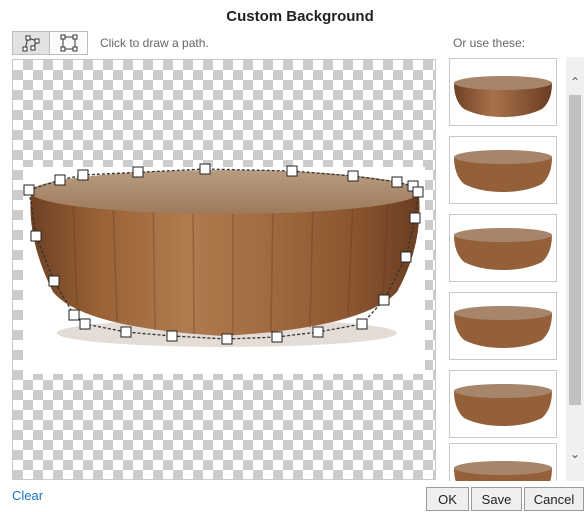 This screenshot has width=584, height=512. I want to click on dialog-title: Custom Background, so click(300, 16).